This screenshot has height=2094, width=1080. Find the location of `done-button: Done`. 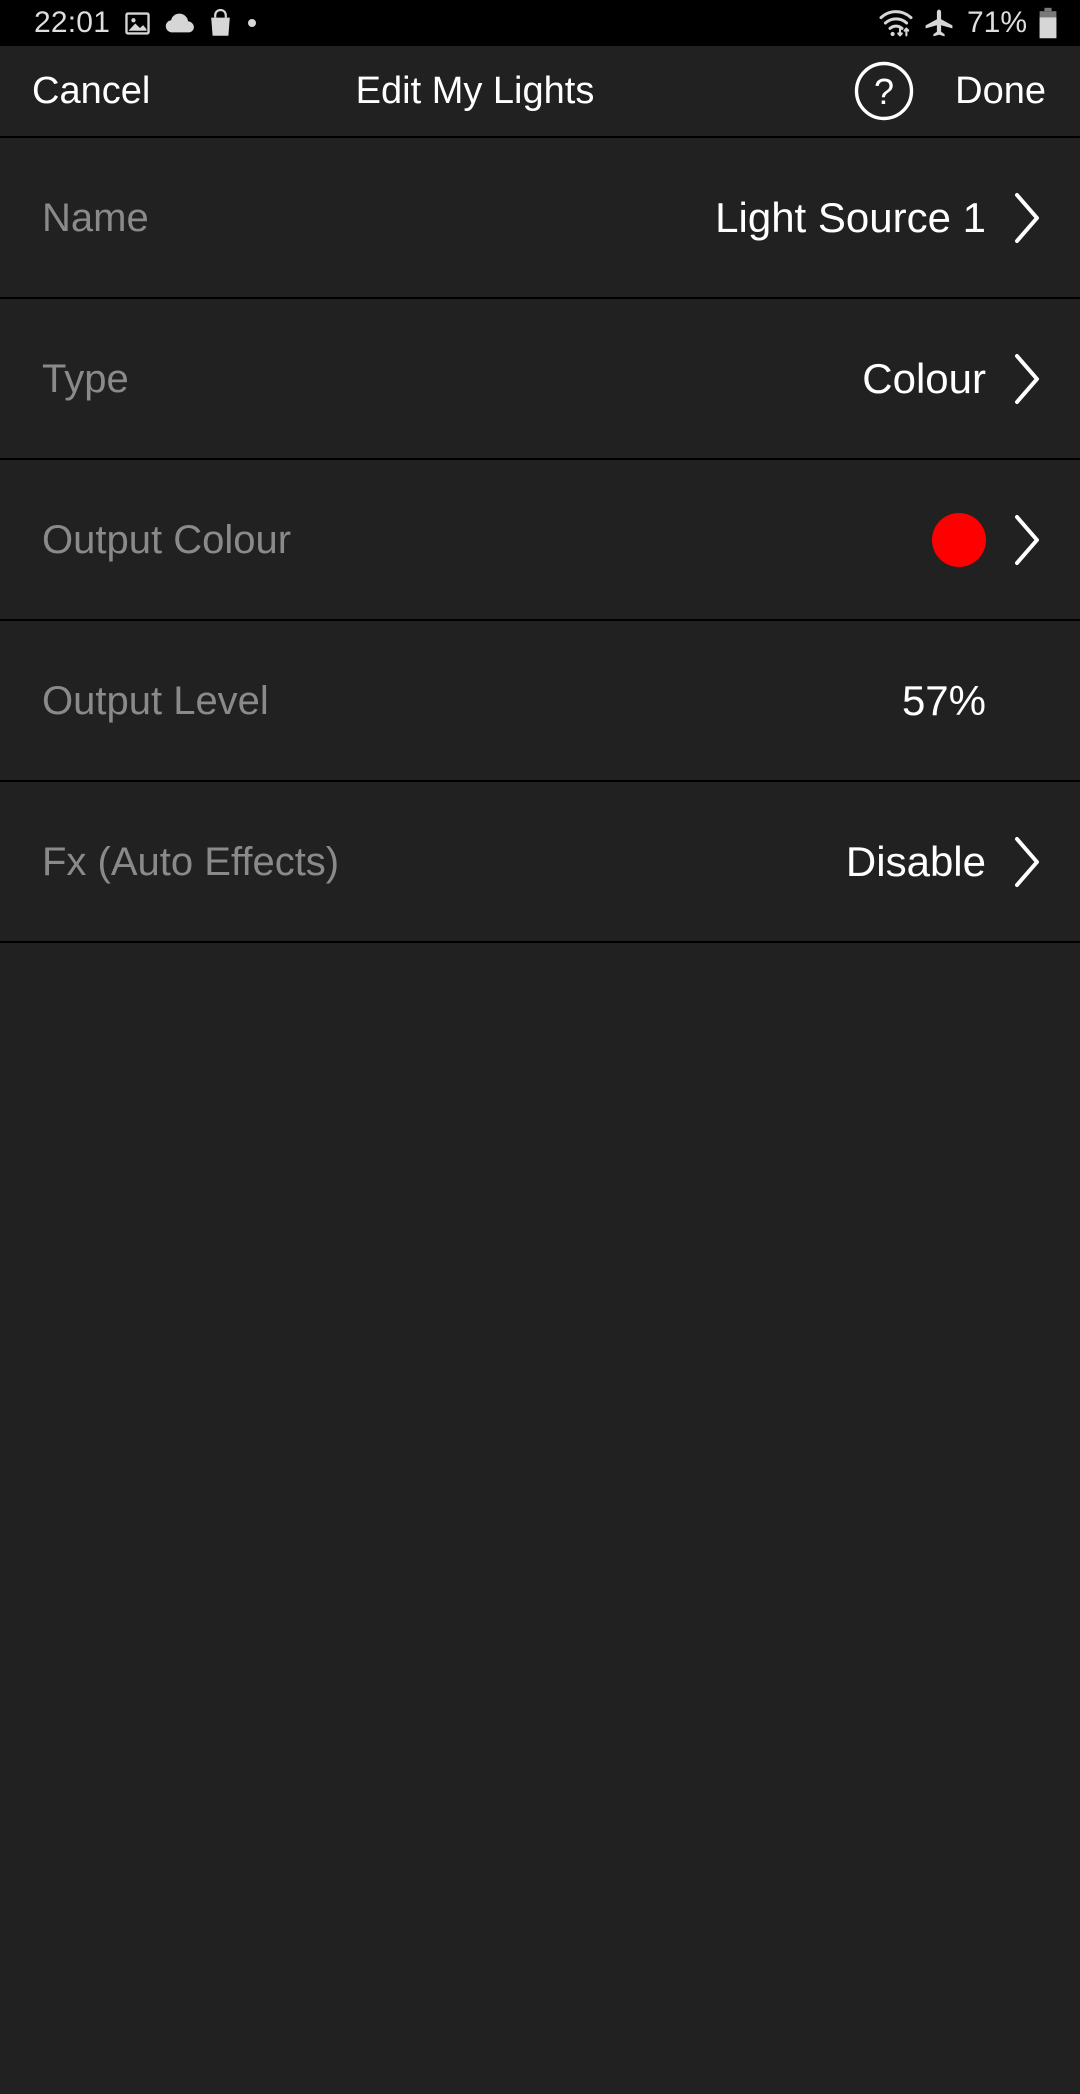

done-button: Done is located at coordinates (1000, 91).